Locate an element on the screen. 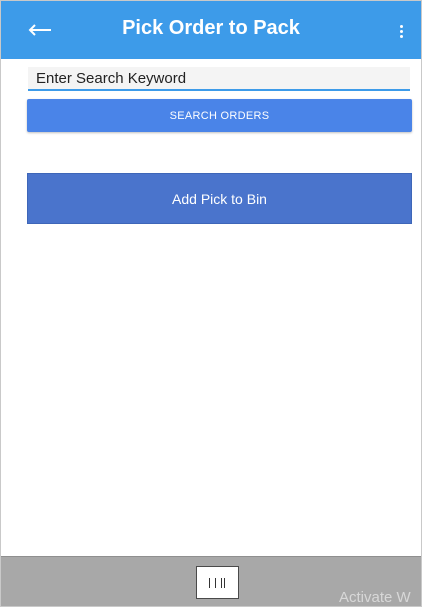 This screenshot has height=607, width=422. app-bar: Pick Order to Pack is located at coordinates (211, 30).